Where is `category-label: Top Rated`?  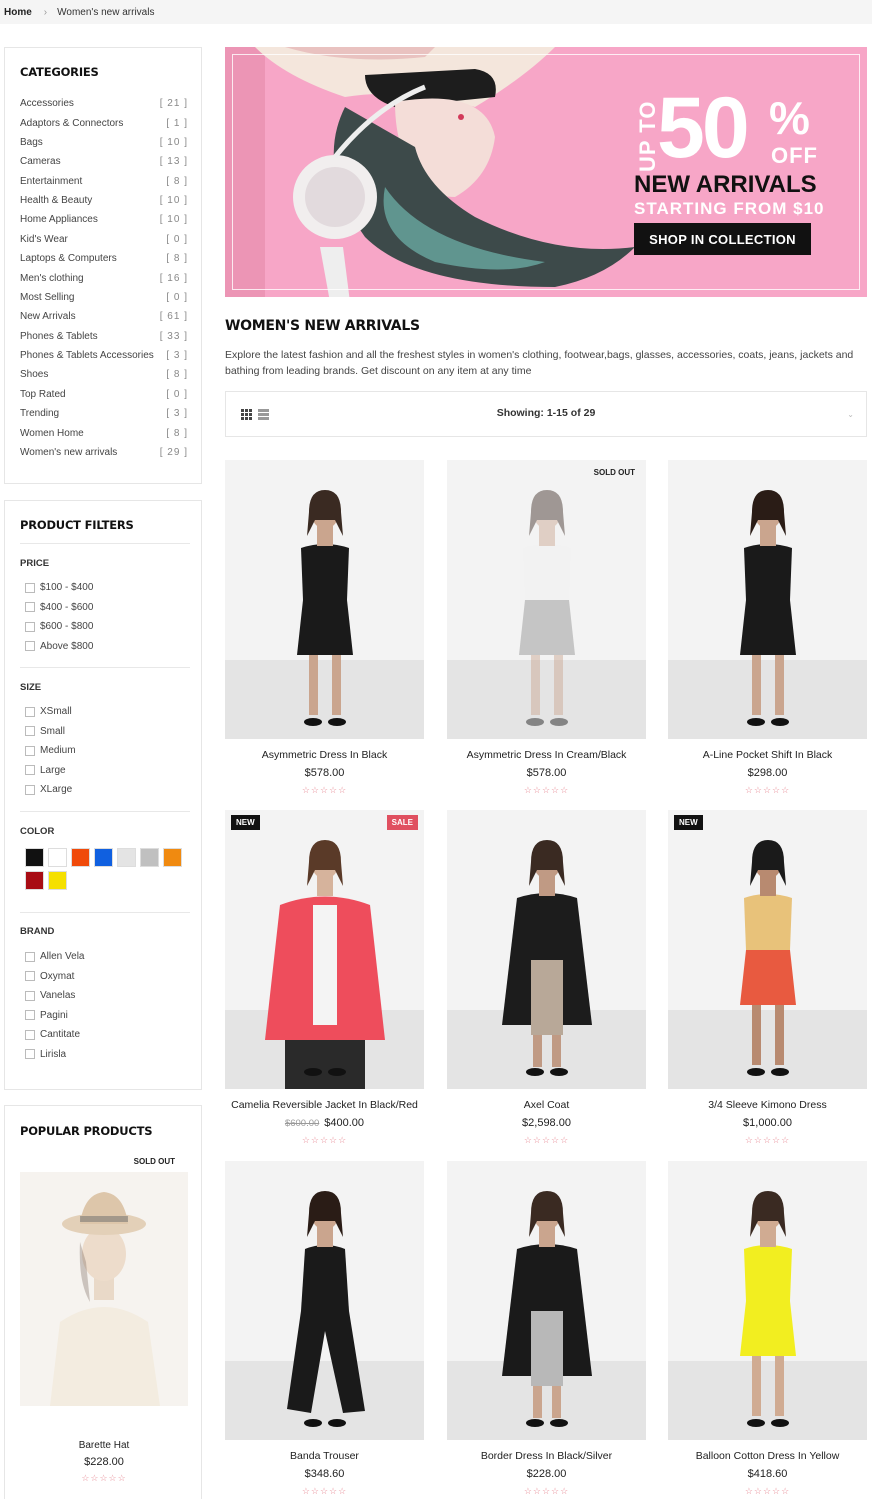
category-label: Top Rated is located at coordinates (43, 394).